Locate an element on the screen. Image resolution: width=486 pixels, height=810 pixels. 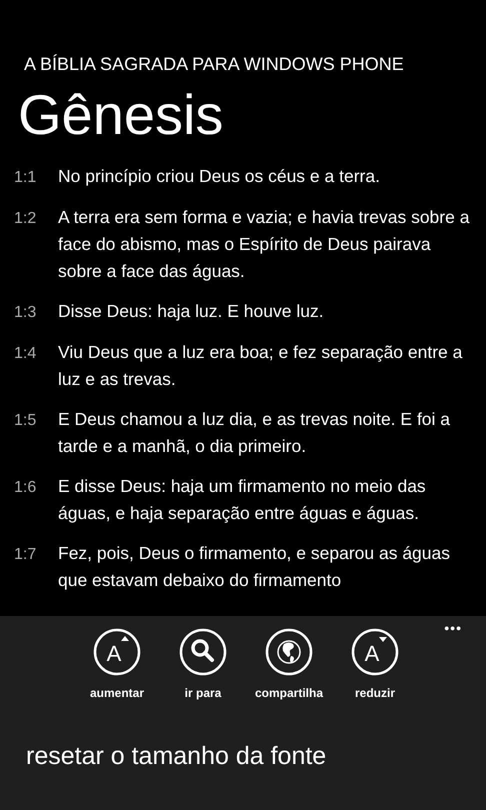
verse-number: 1:1 is located at coordinates (26, 178).